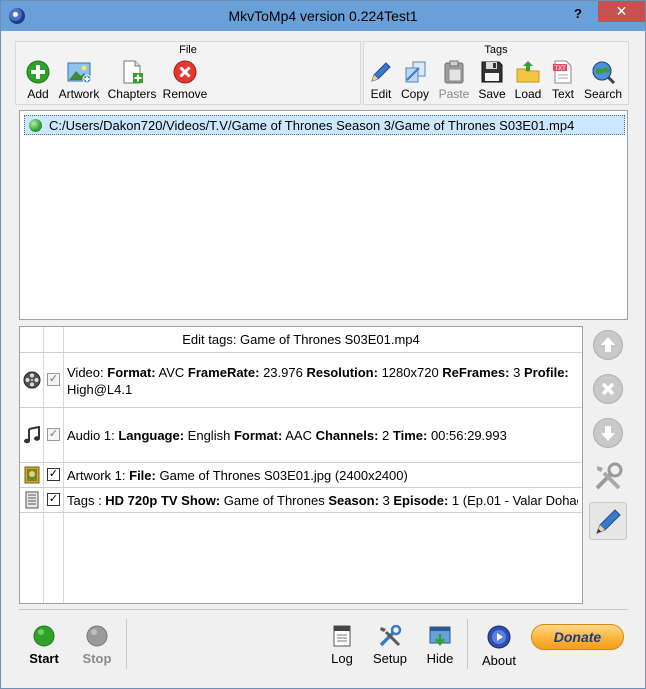 The image size is (646, 689). What do you see at coordinates (603, 72) in the screenshot?
I see `search-icon` at bounding box center [603, 72].